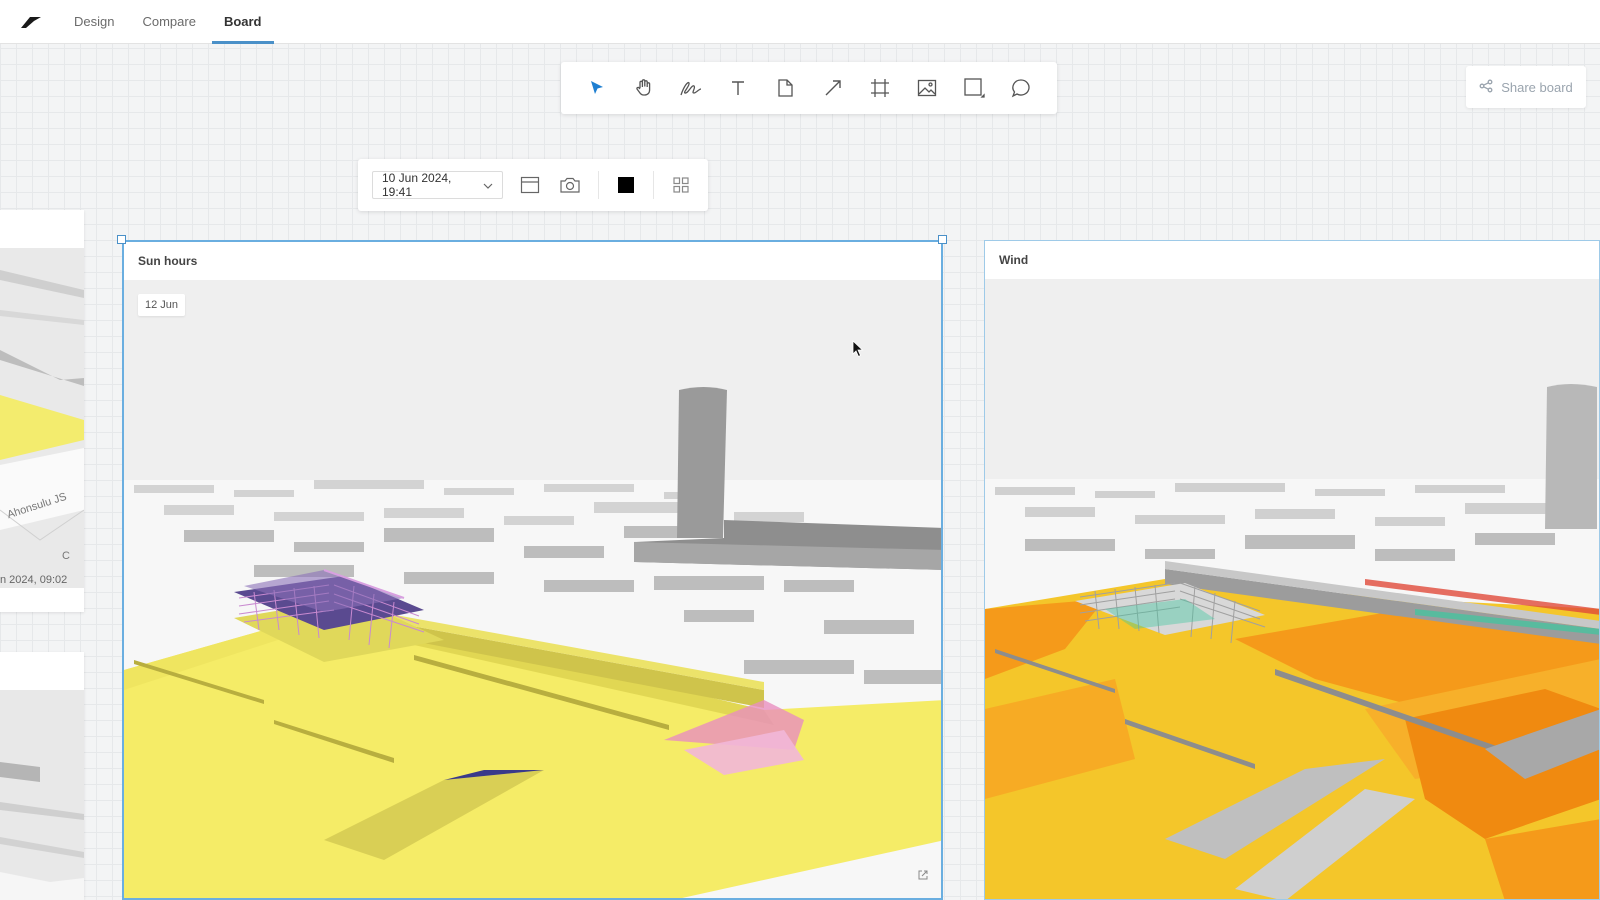 The image size is (1600, 900). What do you see at coordinates (242, 22) in the screenshot?
I see `tab-board: Board` at bounding box center [242, 22].